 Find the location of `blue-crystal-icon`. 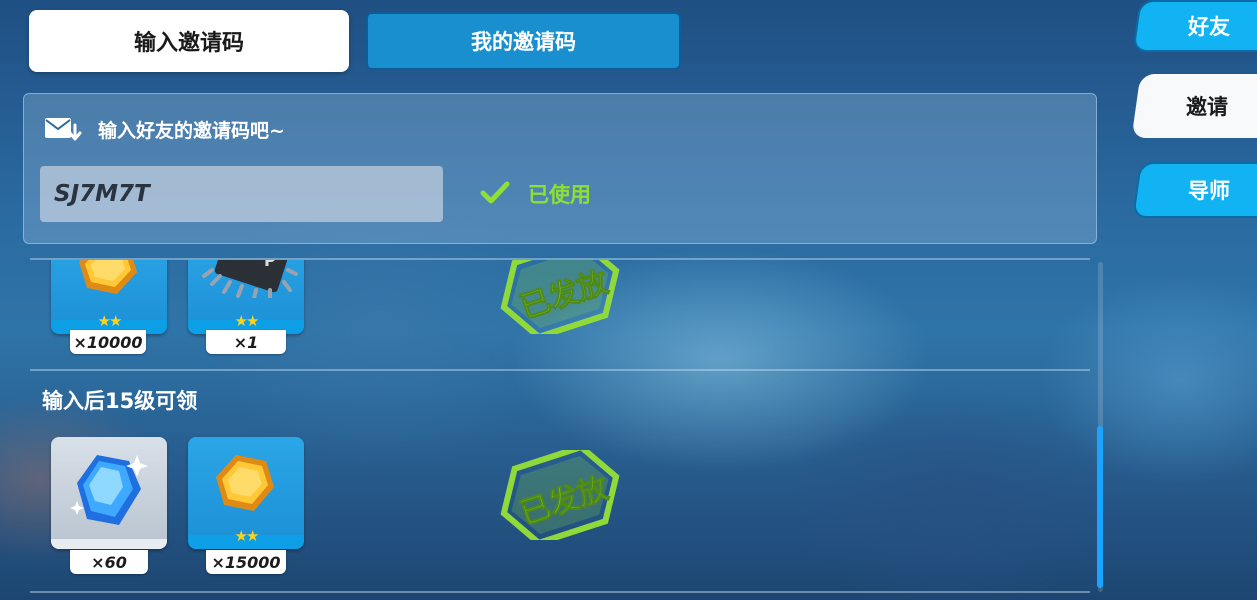

blue-crystal-icon is located at coordinates (109, 490).